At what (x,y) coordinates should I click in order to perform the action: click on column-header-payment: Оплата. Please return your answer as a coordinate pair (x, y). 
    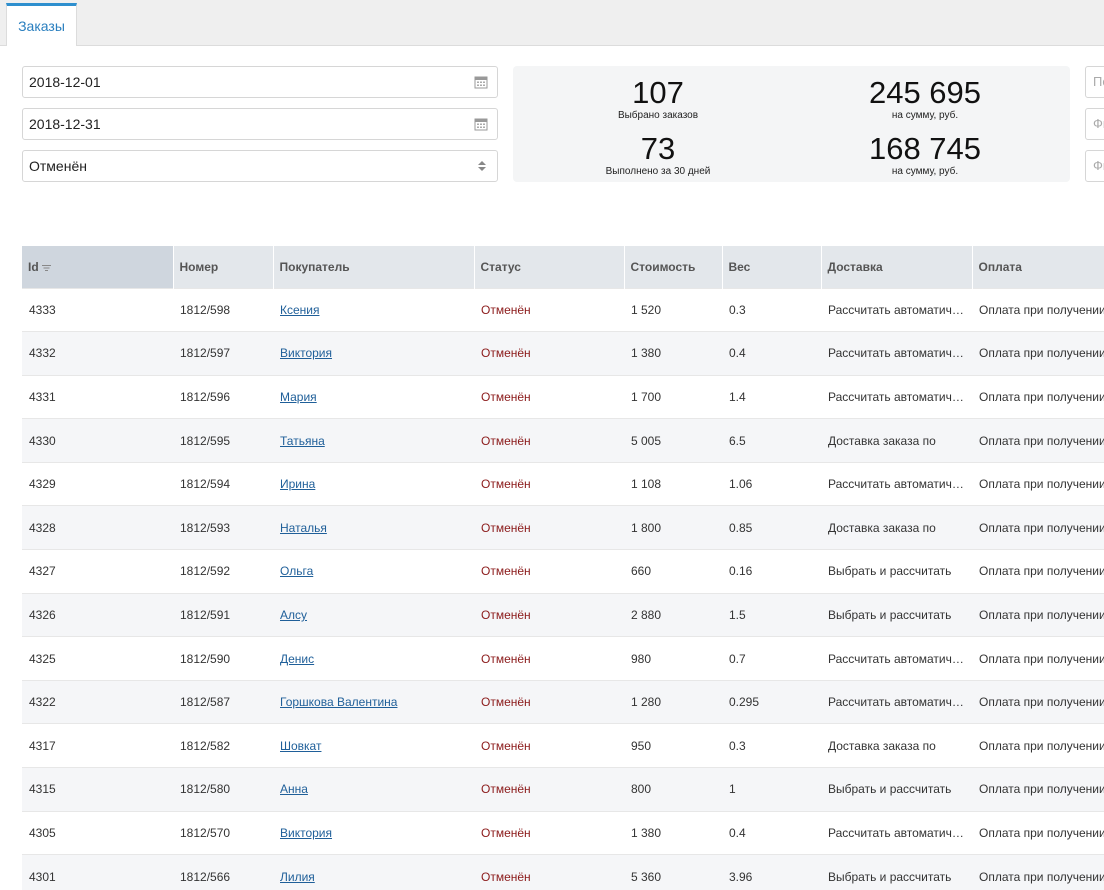
    Looking at the image, I should click on (1038, 267).